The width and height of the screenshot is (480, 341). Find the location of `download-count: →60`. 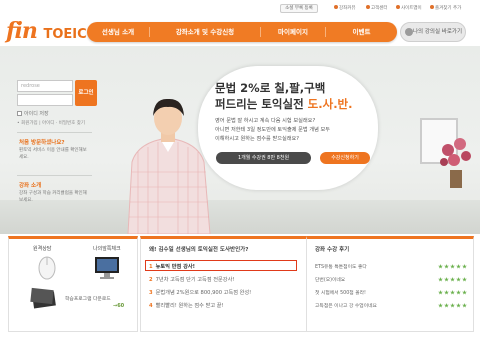

download-count: →60 is located at coordinates (119, 306).